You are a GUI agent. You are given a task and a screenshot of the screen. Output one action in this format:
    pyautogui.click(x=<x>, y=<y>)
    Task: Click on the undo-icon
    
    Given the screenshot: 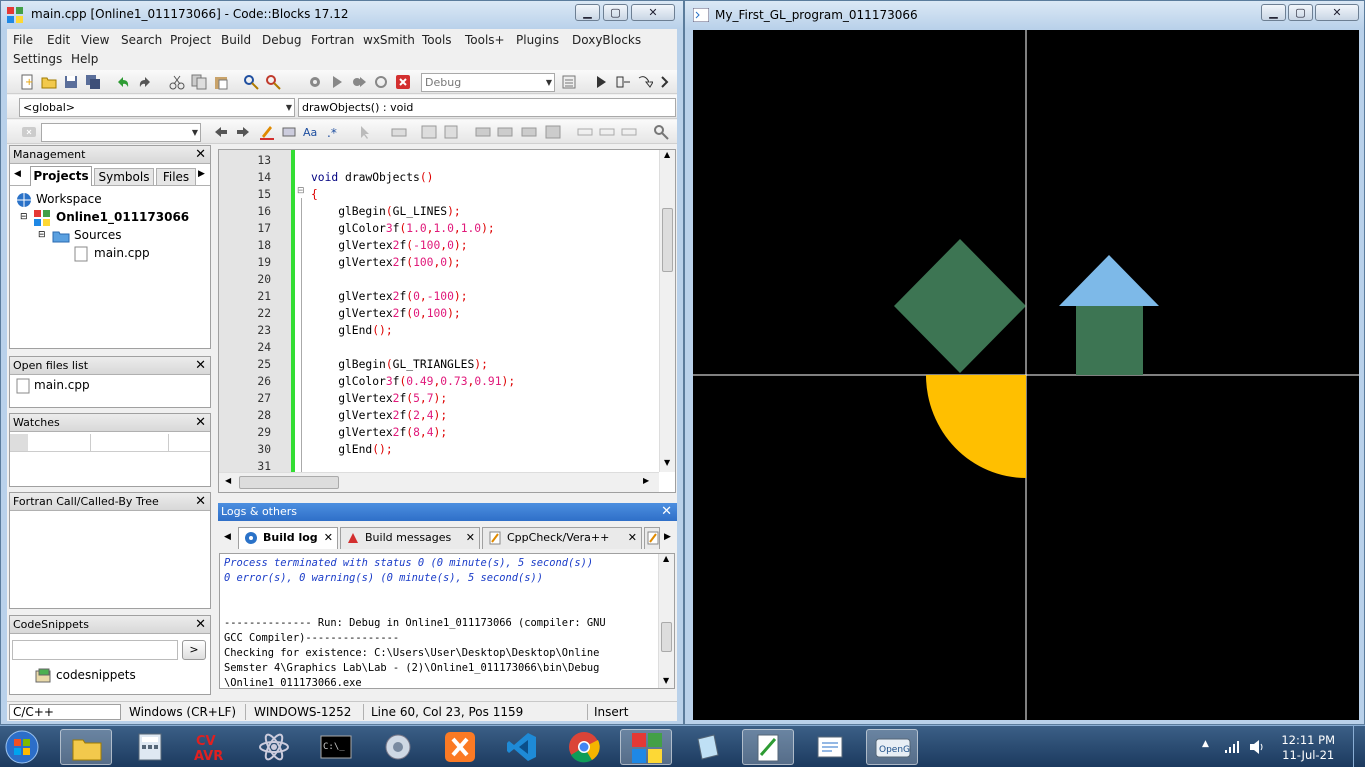 What is the action you would take?
    pyautogui.click(x=123, y=82)
    